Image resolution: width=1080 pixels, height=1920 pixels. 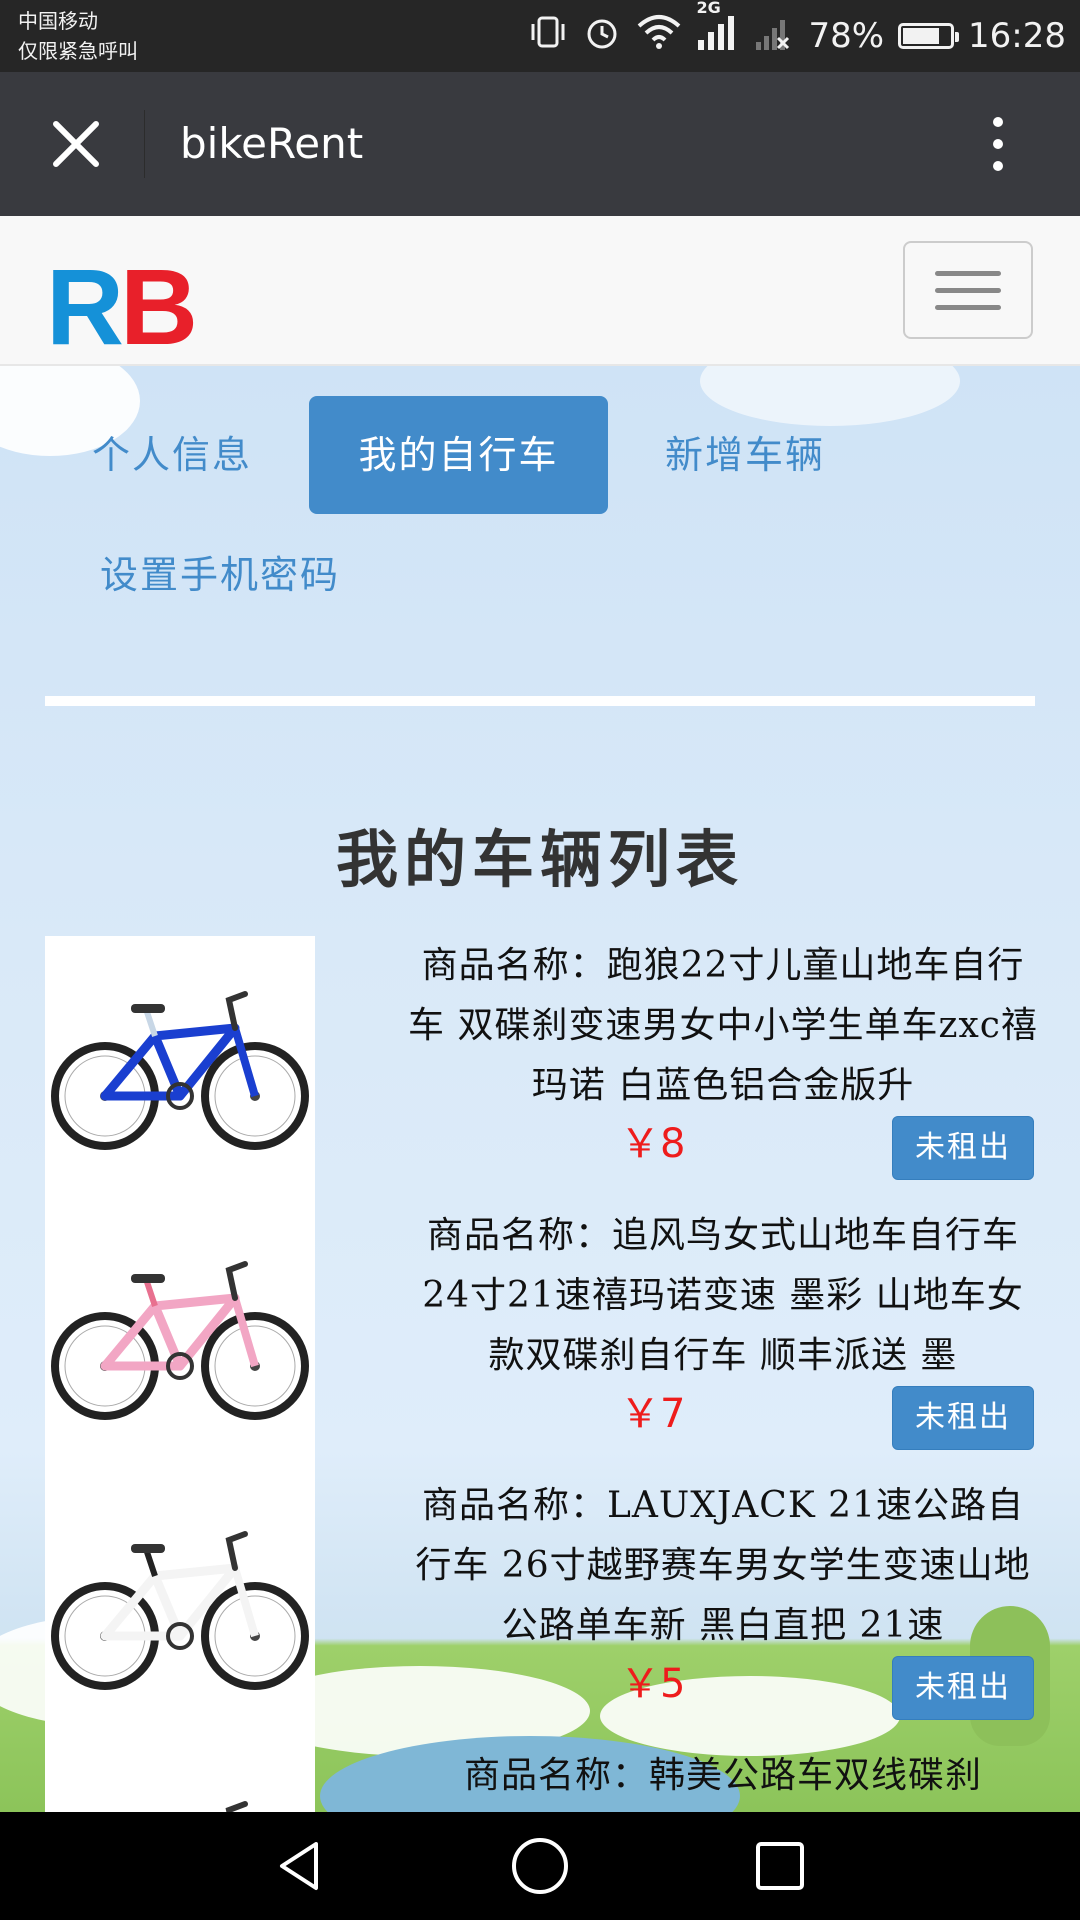 I want to click on bike-name: 商品名称：韩美公路车双线碟刹, so click(x=722, y=1775).